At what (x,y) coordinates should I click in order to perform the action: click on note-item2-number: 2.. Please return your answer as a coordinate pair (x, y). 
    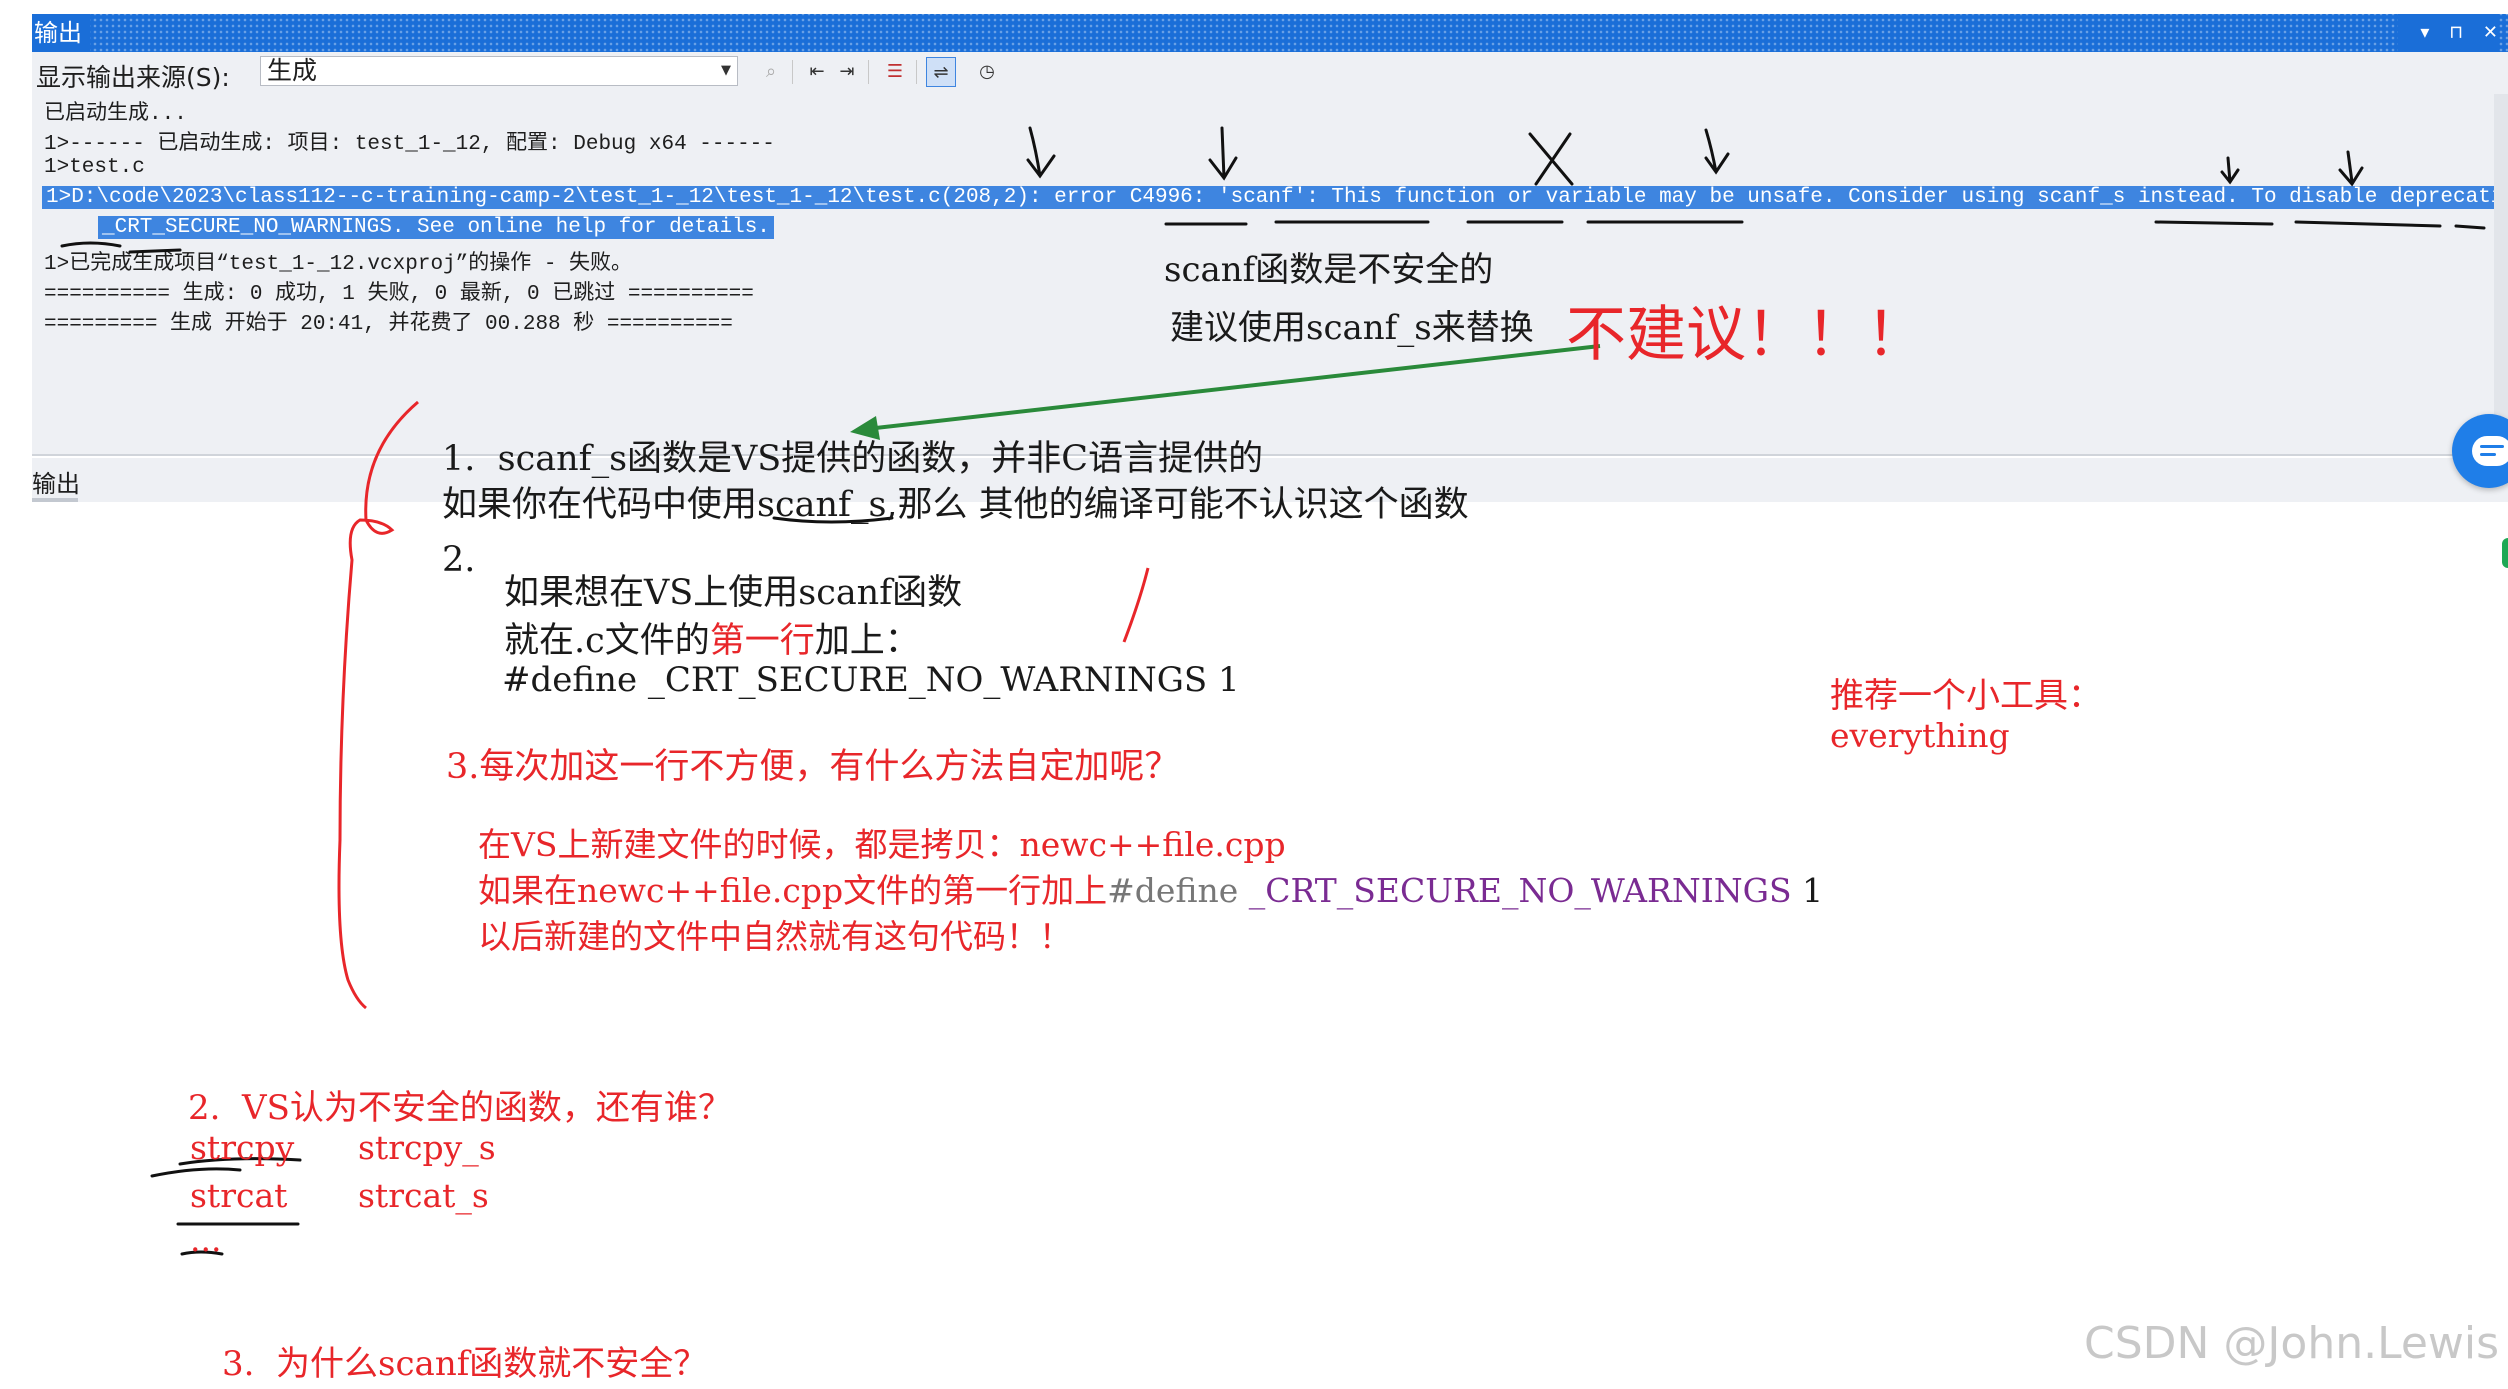
    Looking at the image, I should click on (459, 560).